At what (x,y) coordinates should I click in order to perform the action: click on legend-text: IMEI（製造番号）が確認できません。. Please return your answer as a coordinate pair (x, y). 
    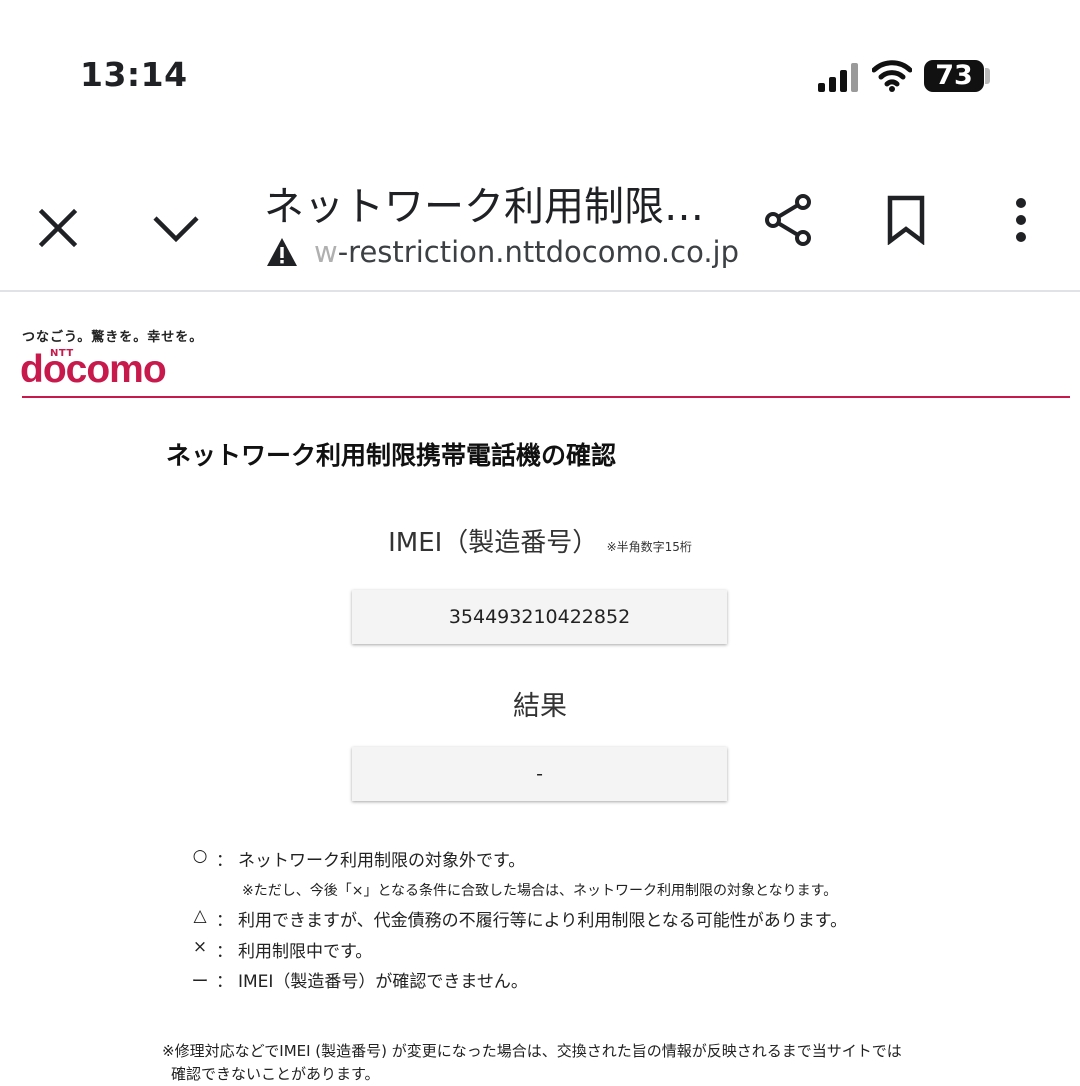
    Looking at the image, I should click on (383, 982).